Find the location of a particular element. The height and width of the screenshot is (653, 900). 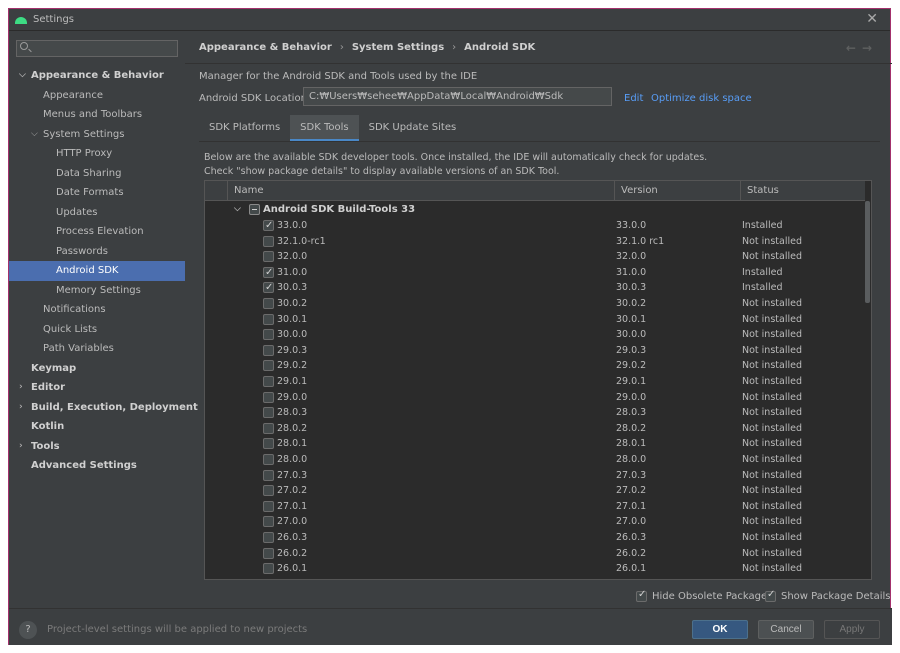

apply-button: Apply is located at coordinates (852, 629).